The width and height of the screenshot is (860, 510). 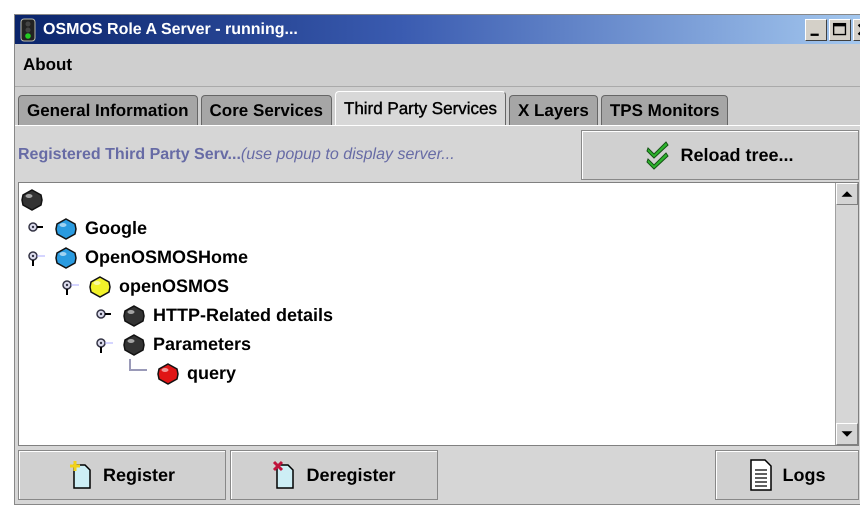 I want to click on scrollbar, so click(x=846, y=314).